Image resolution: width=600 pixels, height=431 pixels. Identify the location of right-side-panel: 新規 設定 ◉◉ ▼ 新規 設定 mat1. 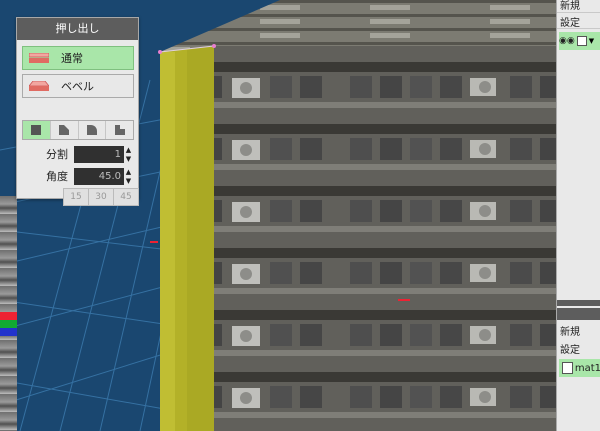
(578, 215).